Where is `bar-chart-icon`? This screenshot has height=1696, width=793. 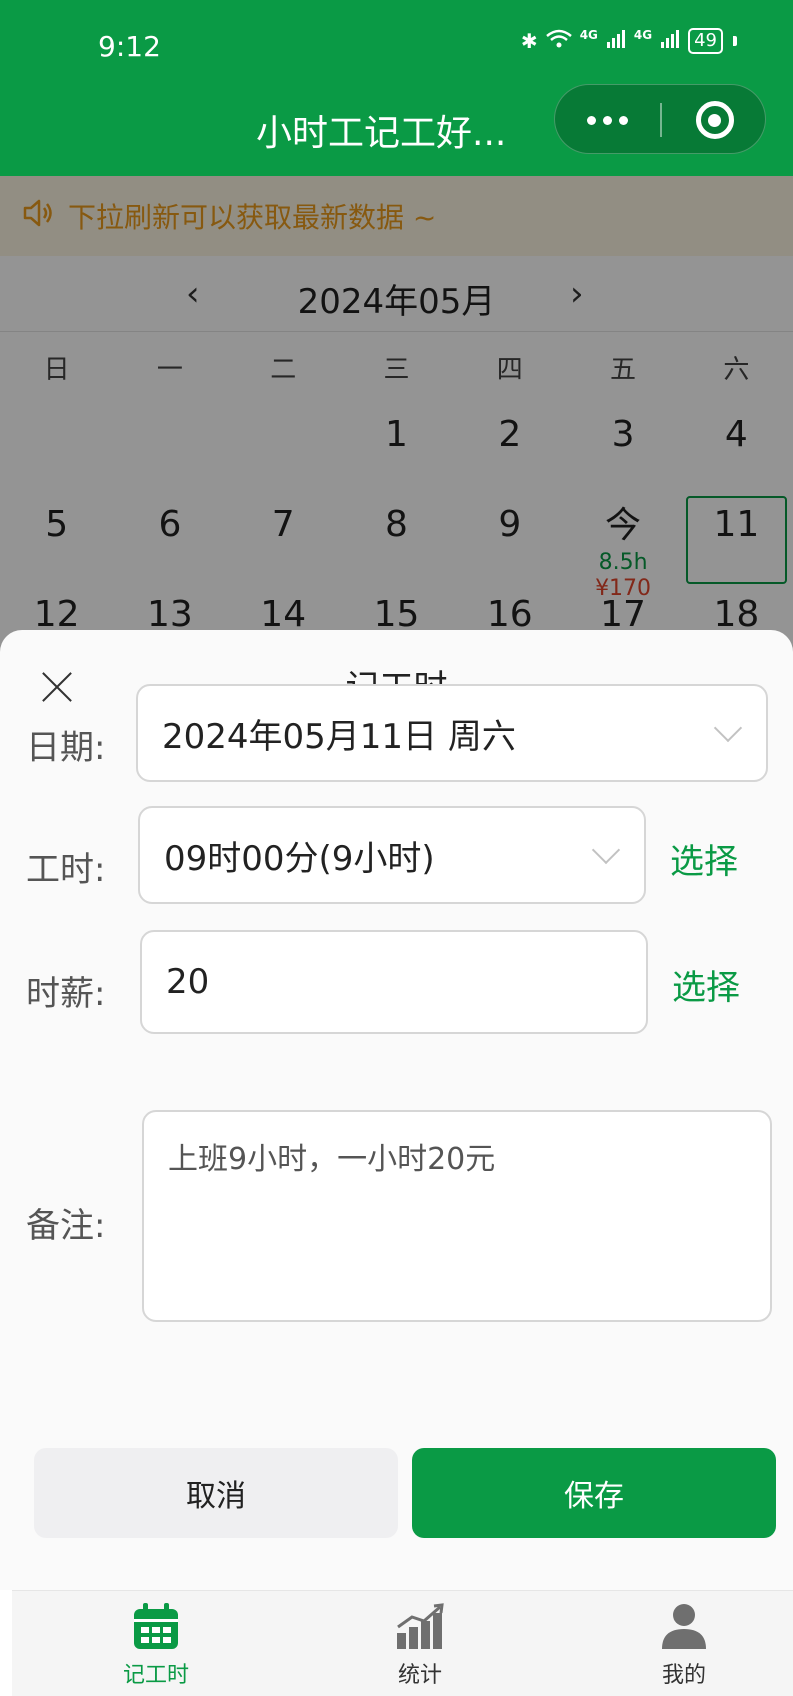 bar-chart-icon is located at coordinates (420, 1626).